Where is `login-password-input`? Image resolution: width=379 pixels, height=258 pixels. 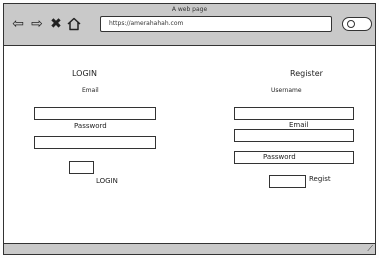 login-password-input is located at coordinates (95, 142).